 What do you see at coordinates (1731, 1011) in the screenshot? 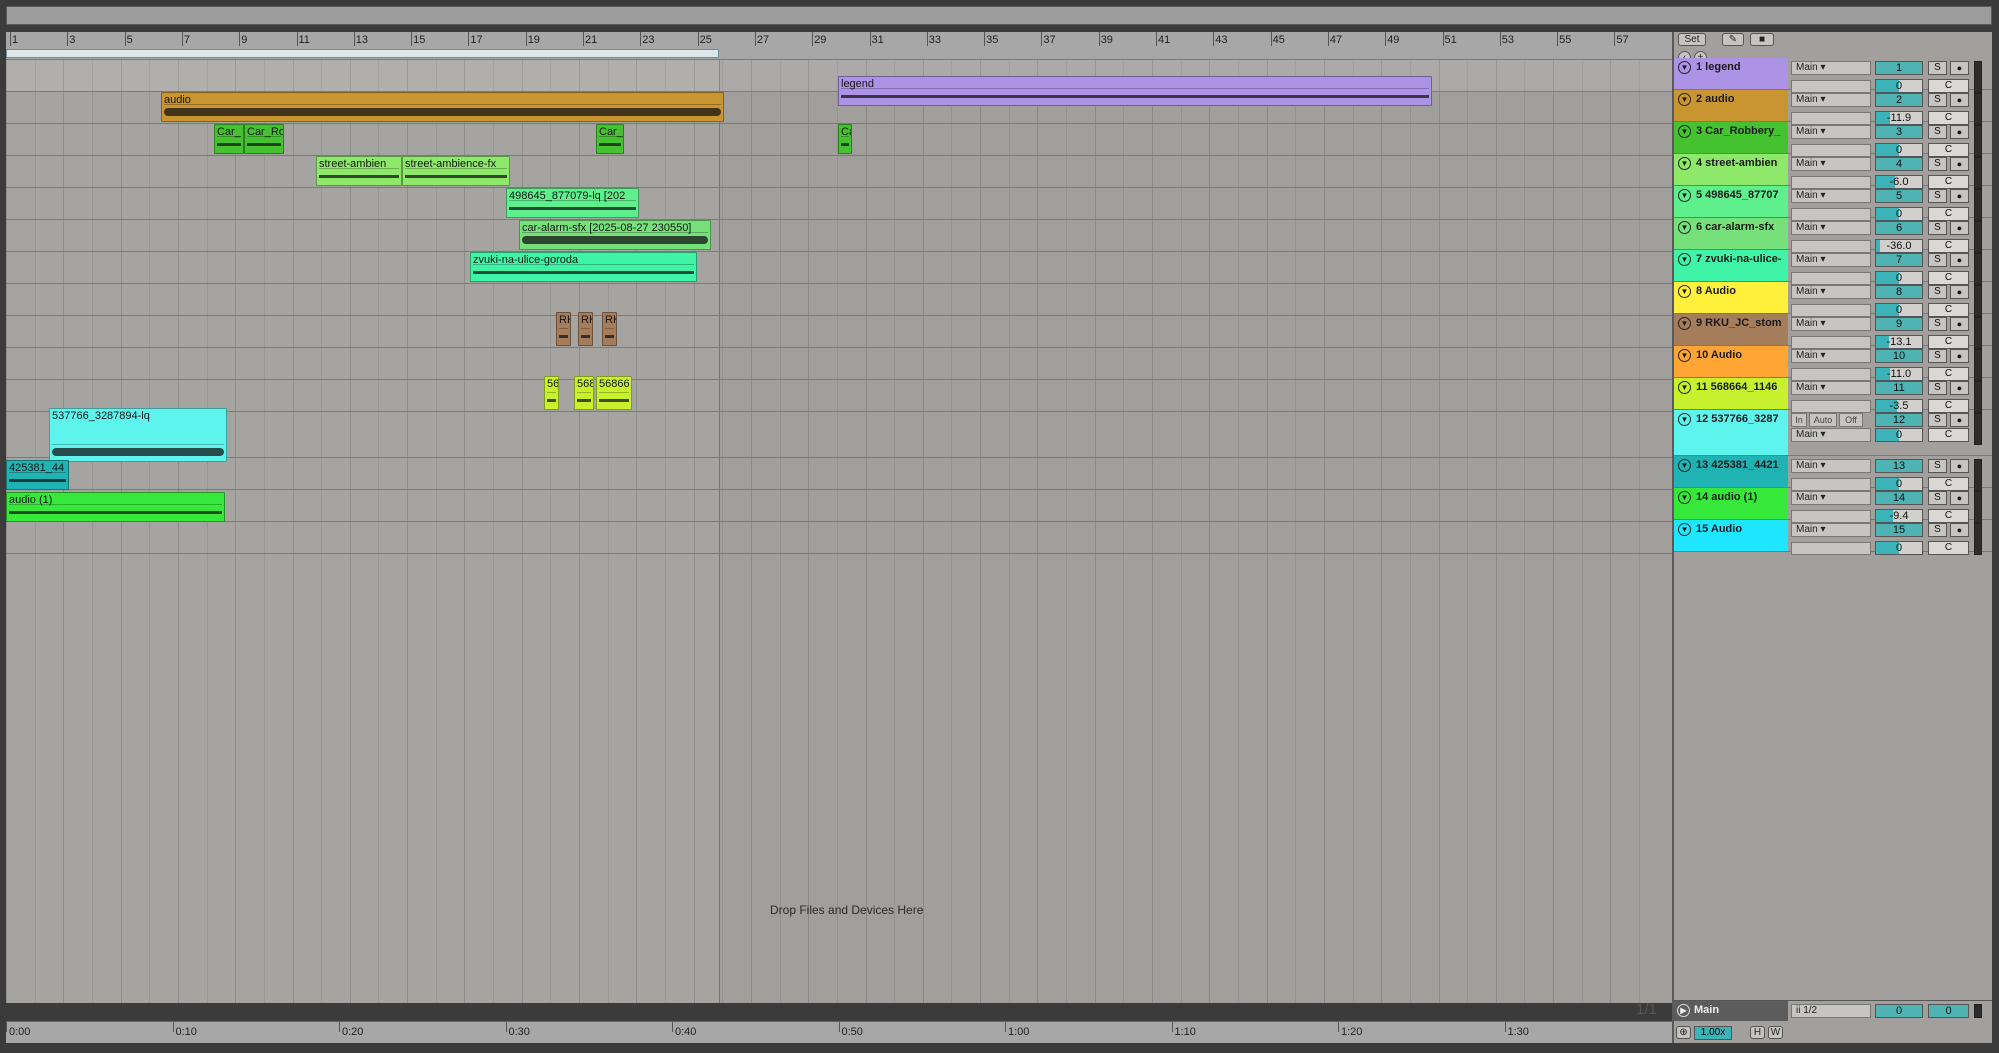
I see `master-track-name: ▶ Main` at bounding box center [1731, 1011].